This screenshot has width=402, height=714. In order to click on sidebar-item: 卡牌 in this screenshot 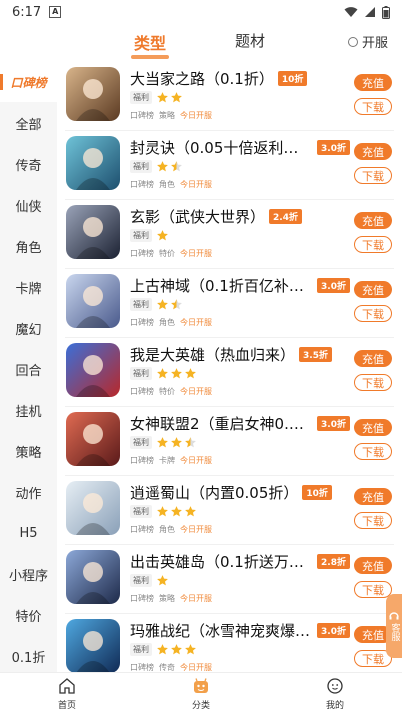, I will do `click(28, 287)`.